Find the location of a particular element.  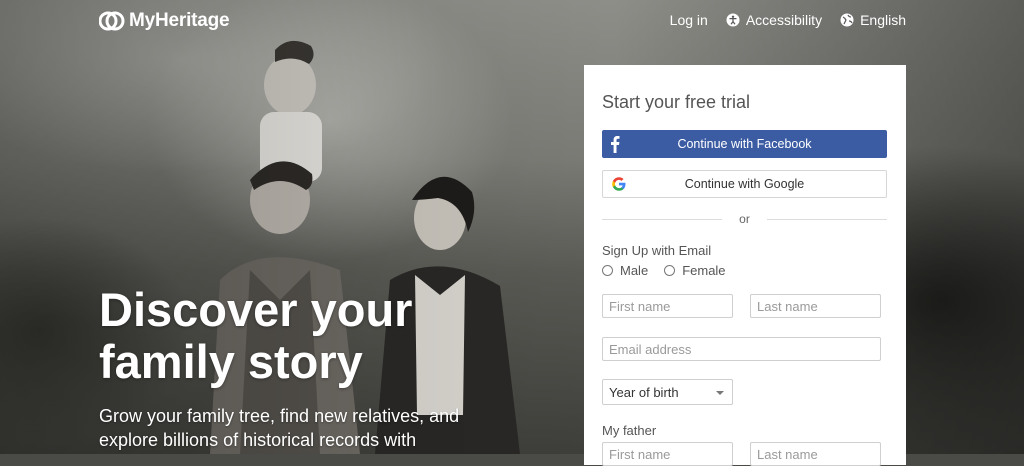

continue-with-google-button: Continue with Google is located at coordinates (744, 184).